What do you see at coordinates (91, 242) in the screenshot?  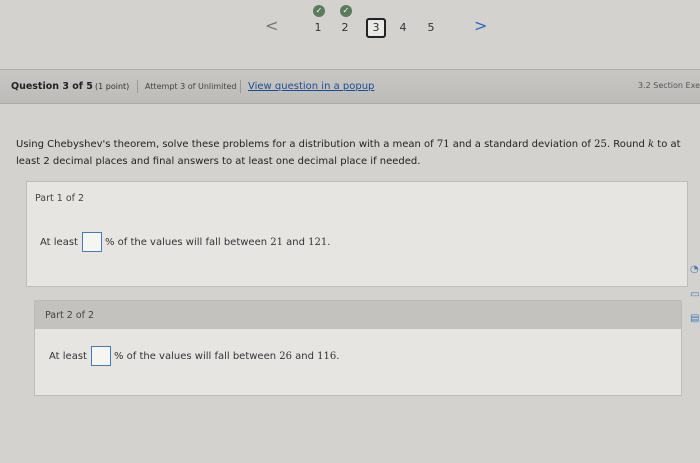 I see `part-1-answer-input` at bounding box center [91, 242].